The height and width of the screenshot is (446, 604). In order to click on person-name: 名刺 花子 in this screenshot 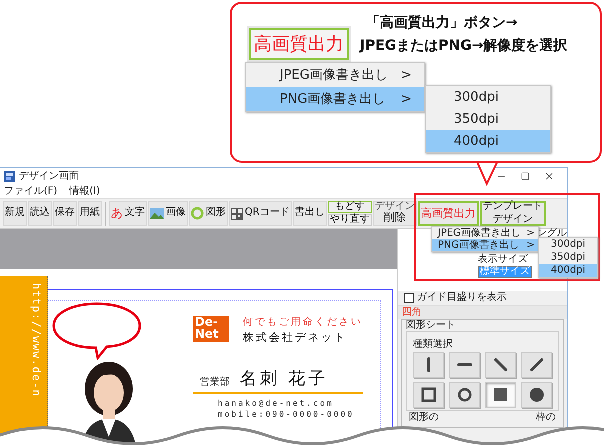, I will do `click(284, 379)`.